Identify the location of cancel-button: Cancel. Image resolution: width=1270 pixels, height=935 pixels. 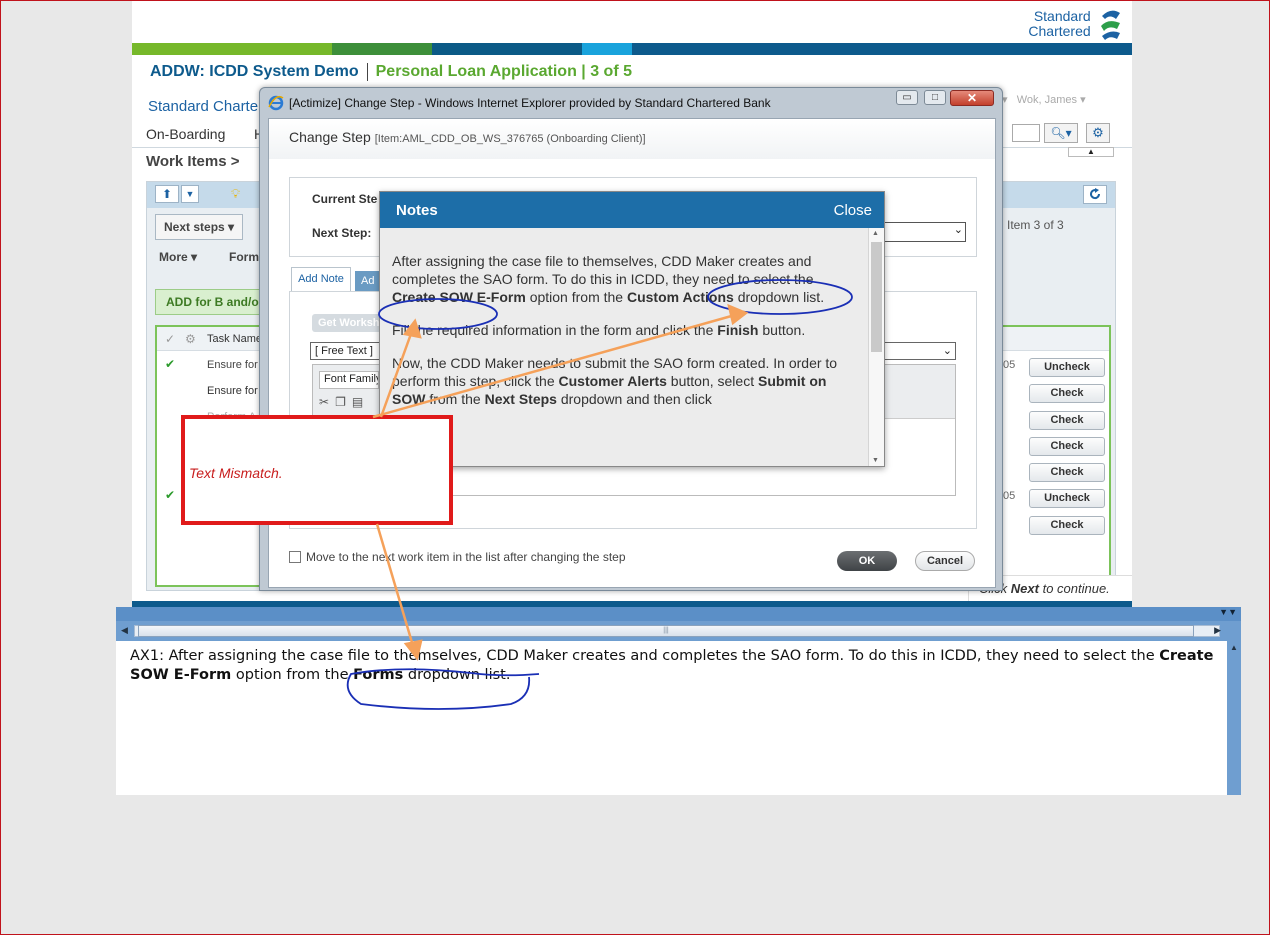
(945, 561).